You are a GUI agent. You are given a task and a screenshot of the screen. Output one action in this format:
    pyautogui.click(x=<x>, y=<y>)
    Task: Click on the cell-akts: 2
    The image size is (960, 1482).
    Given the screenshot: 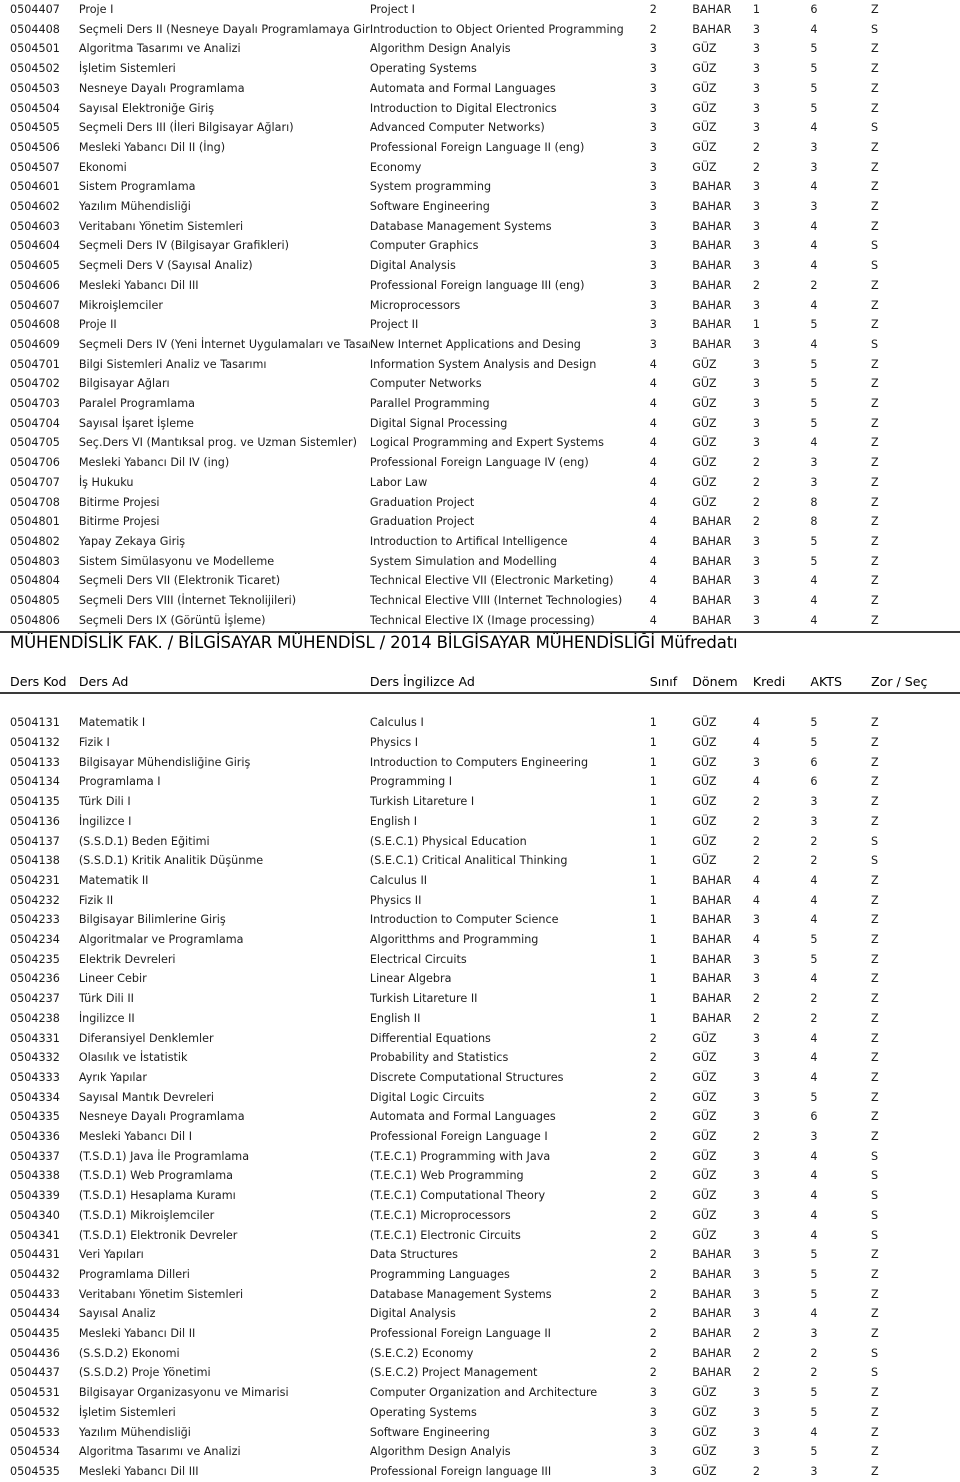 What is the action you would take?
    pyautogui.click(x=814, y=1353)
    